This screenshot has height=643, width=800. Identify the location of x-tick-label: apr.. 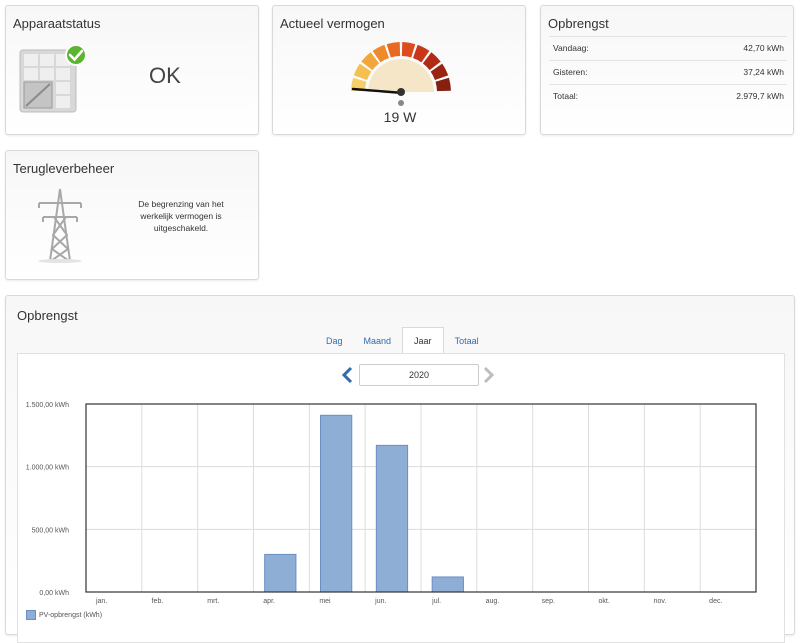
(269, 601).